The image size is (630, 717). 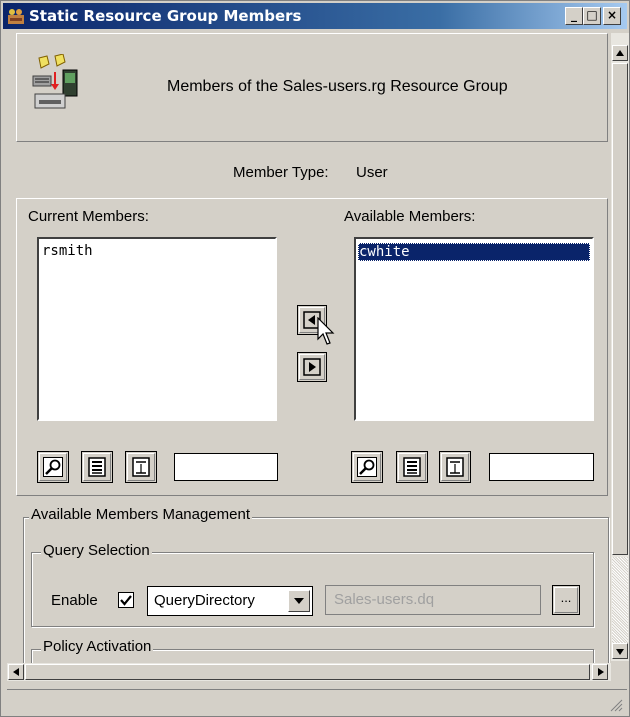 What do you see at coordinates (141, 514) in the screenshot?
I see `management-legend: Available Members Management` at bounding box center [141, 514].